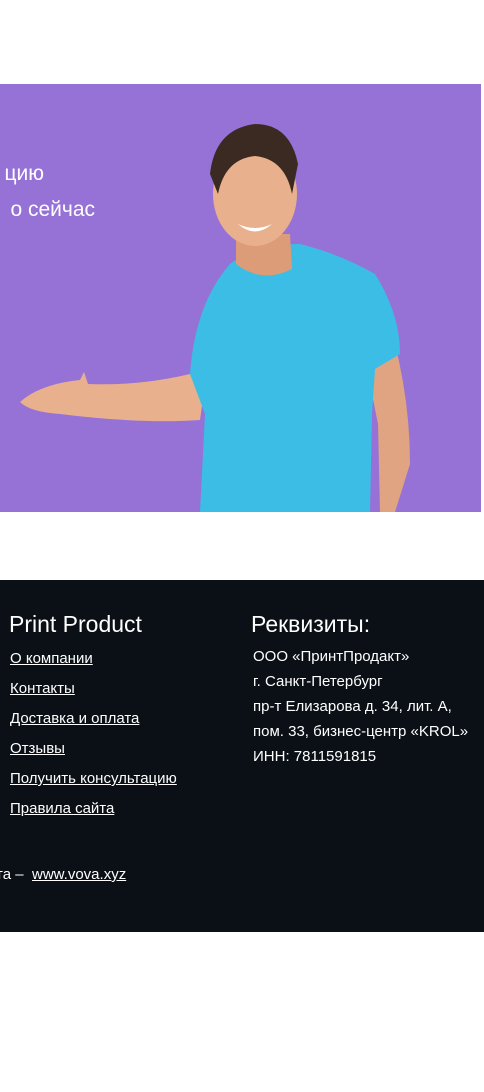 Image resolution: width=484 pixels, height=1092 pixels. I want to click on banner-text-line-1: цию, so click(24, 173).